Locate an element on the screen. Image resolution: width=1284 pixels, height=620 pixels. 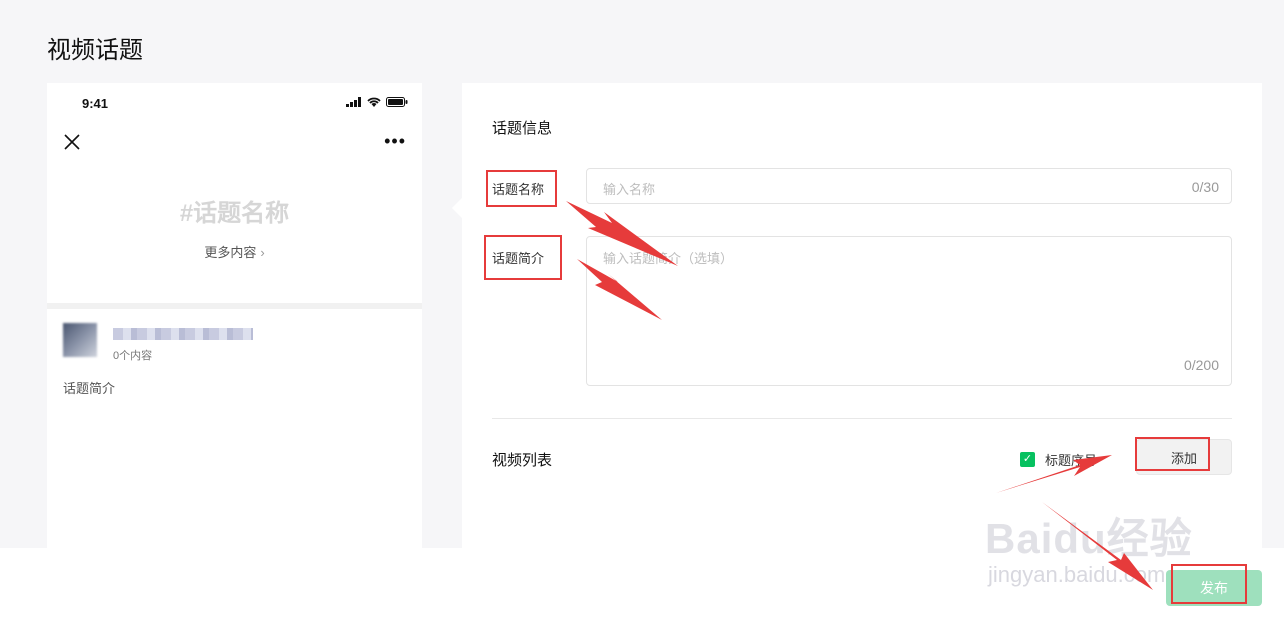
page-title: 视频话题 is located at coordinates (95, 50).